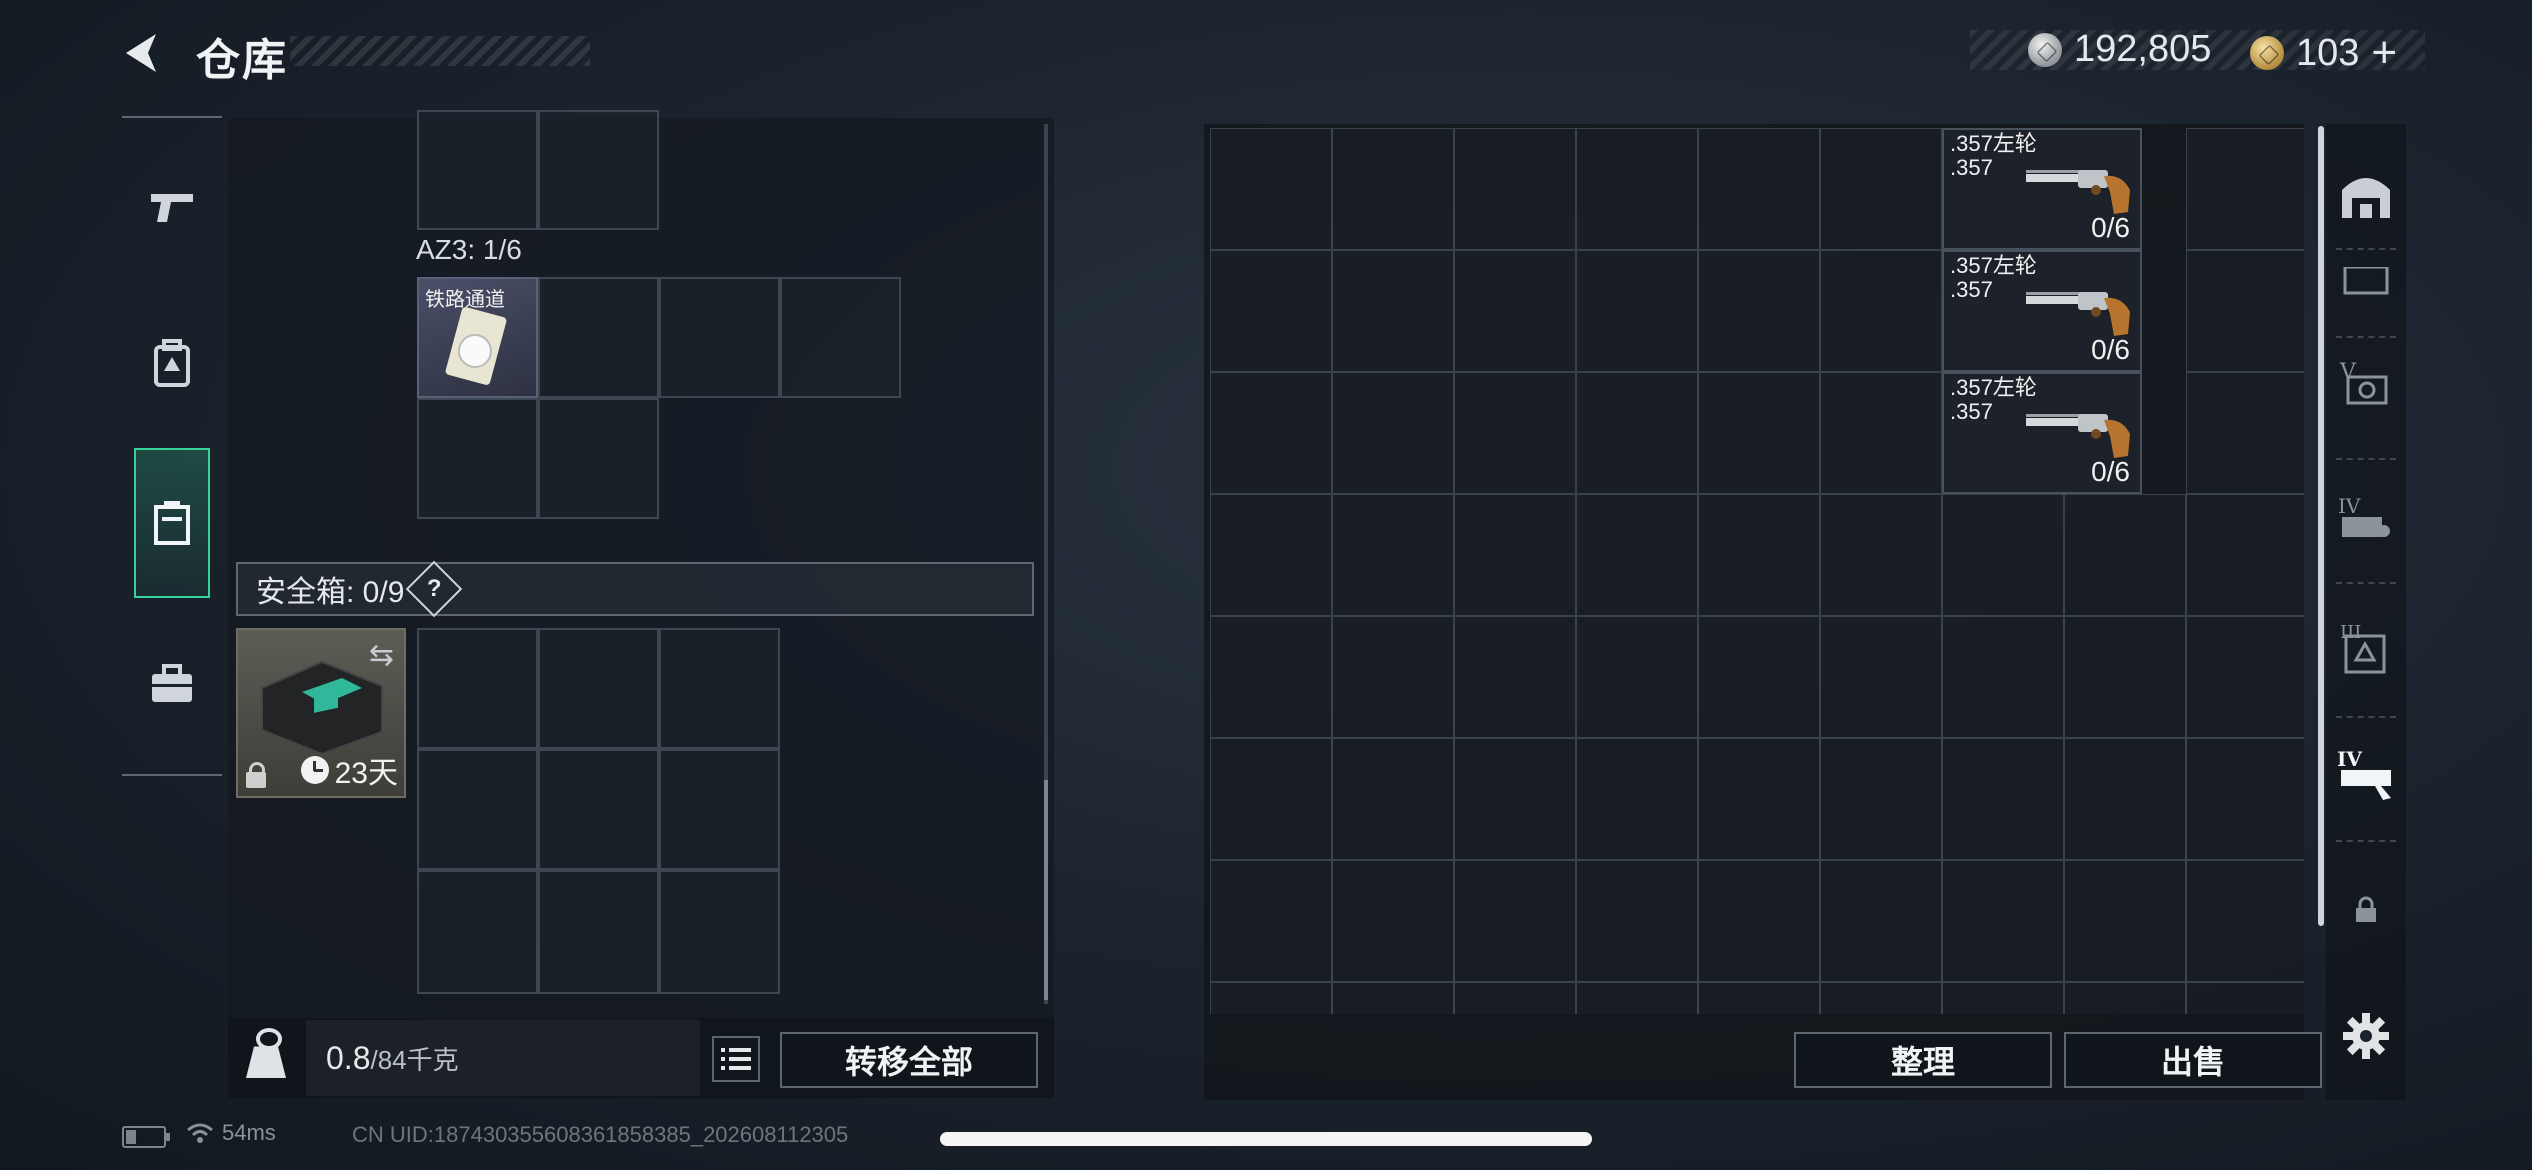 The image size is (2532, 1170). I want to click on nav-container, so click(172, 523).